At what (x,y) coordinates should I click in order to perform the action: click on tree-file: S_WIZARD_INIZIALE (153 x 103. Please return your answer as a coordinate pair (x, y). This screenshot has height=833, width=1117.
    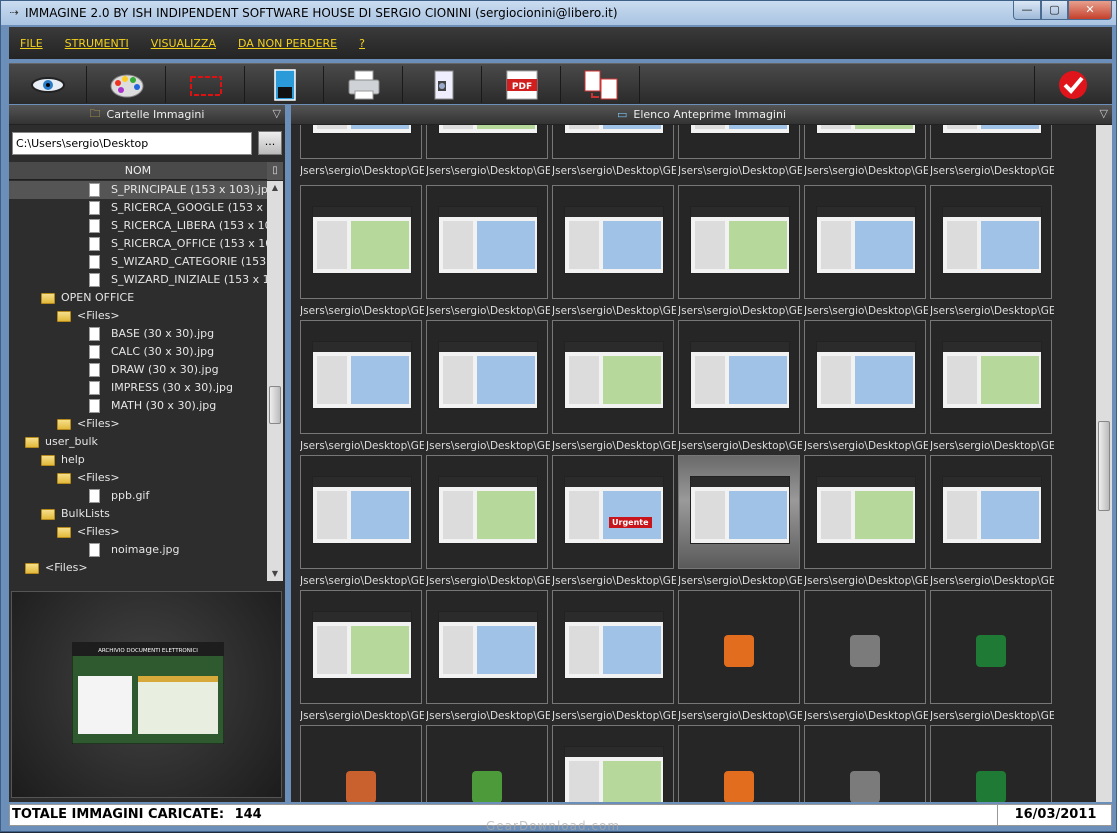
    Looking at the image, I should click on (138, 280).